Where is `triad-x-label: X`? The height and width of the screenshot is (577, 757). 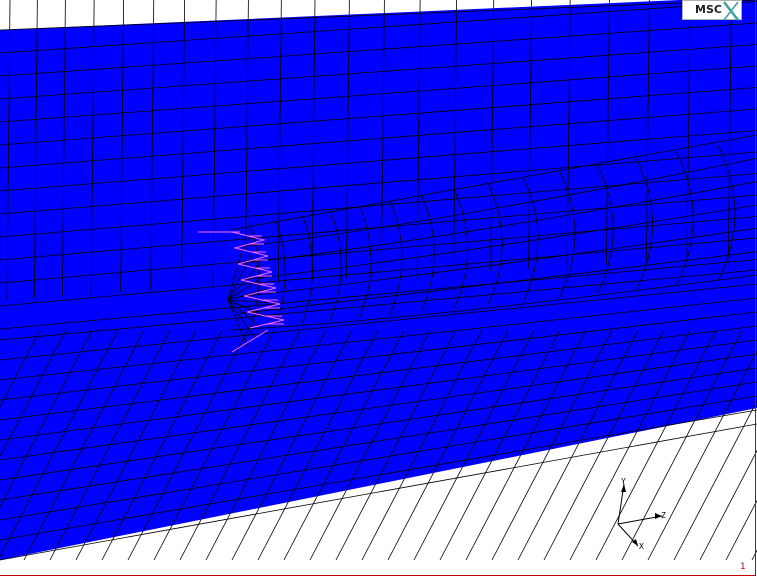 triad-x-label: X is located at coordinates (641, 546).